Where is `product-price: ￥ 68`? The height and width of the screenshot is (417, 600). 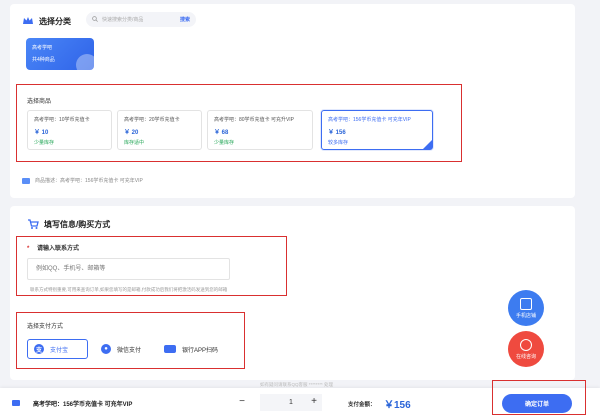 product-price: ￥ 68 is located at coordinates (221, 133).